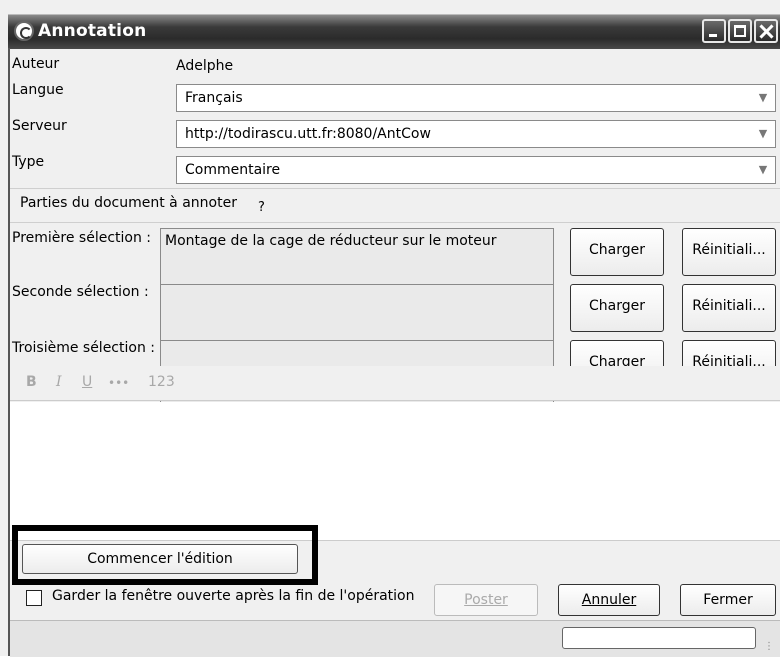  What do you see at coordinates (214, 98) in the screenshot?
I see `language-select-value: Français` at bounding box center [214, 98].